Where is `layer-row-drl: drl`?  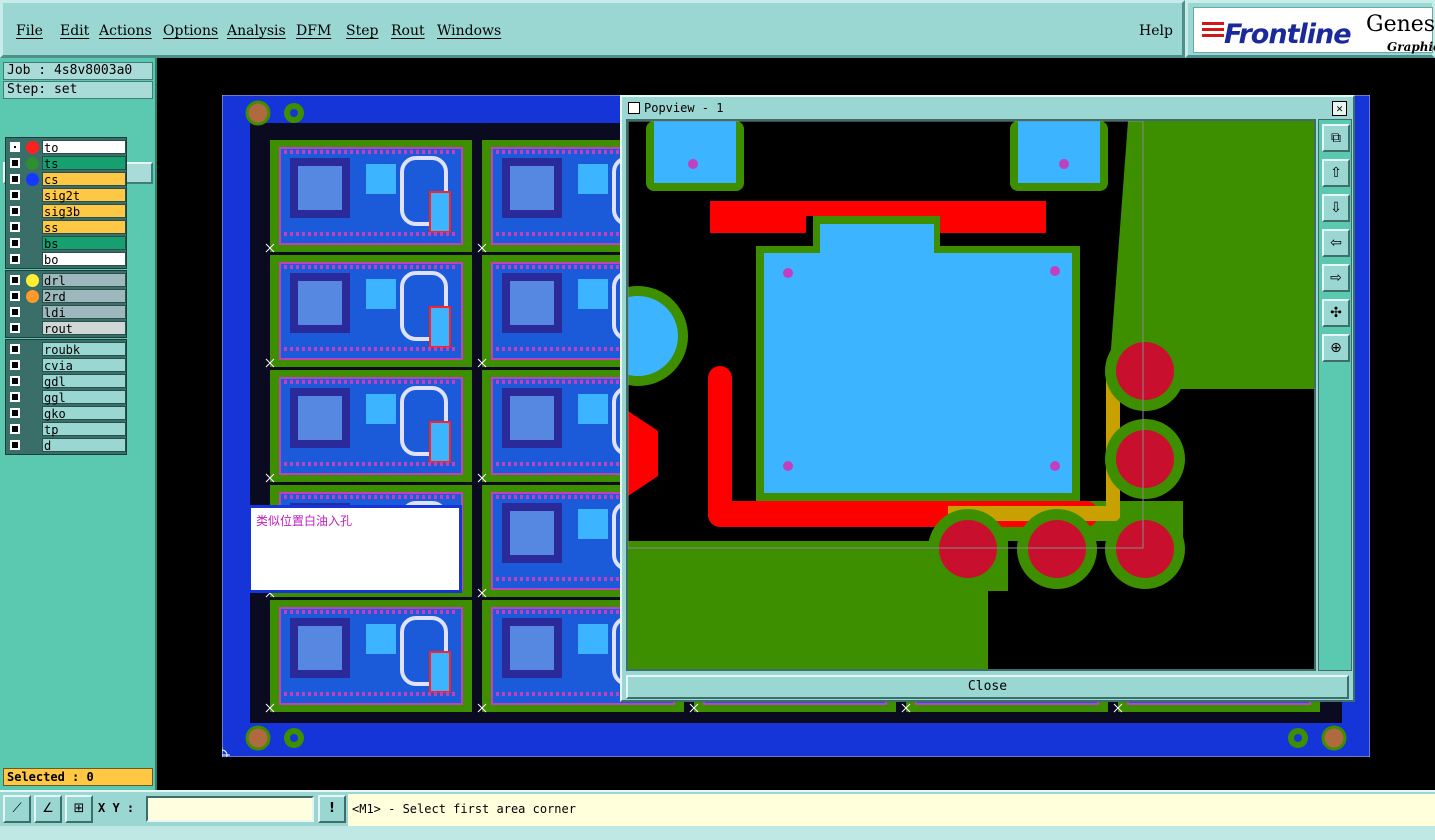 layer-row-drl: drl is located at coordinates (66, 280).